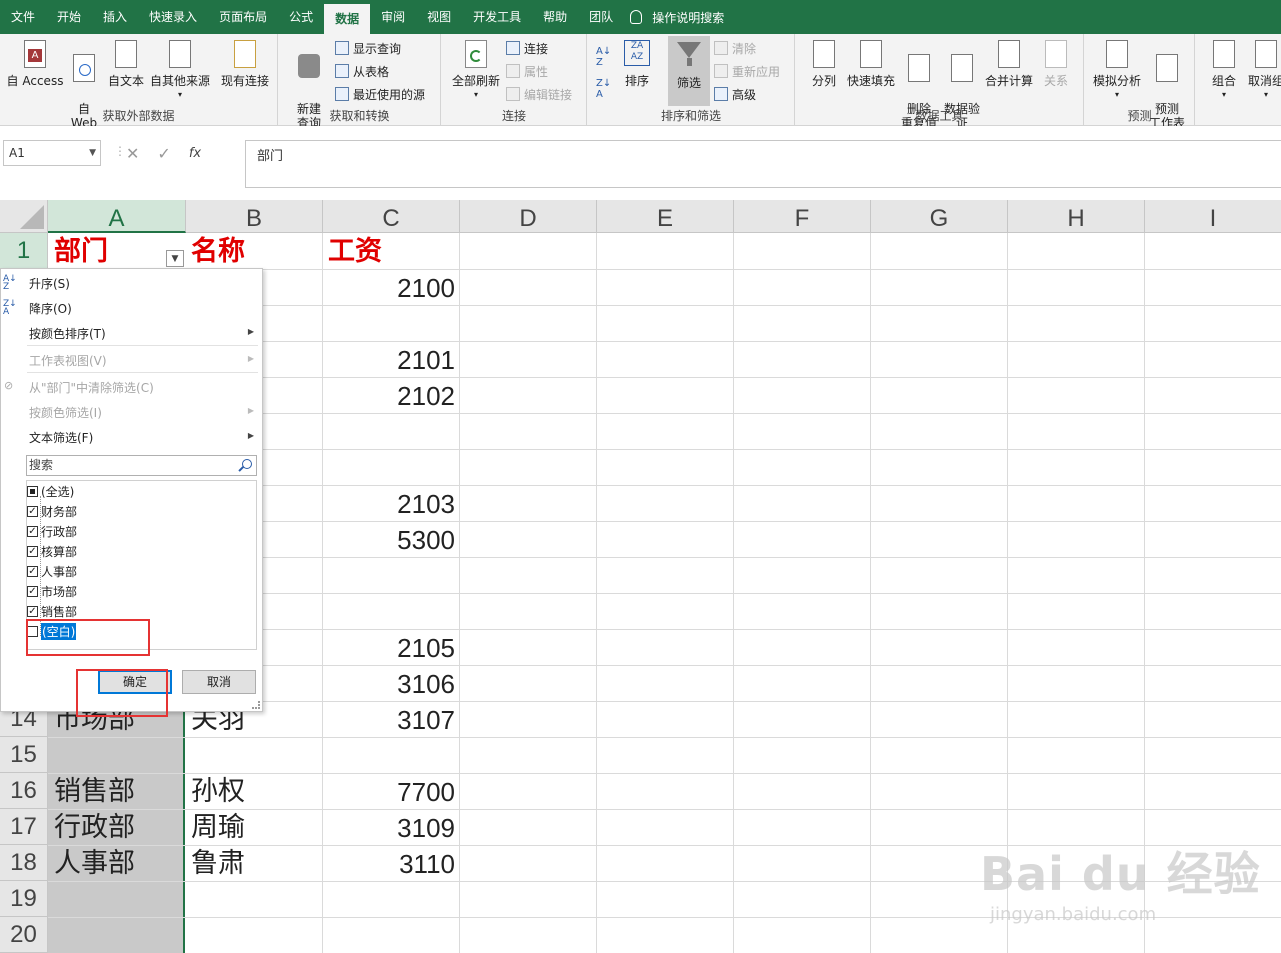  I want to click on cell-b16: 孙权, so click(255, 791).